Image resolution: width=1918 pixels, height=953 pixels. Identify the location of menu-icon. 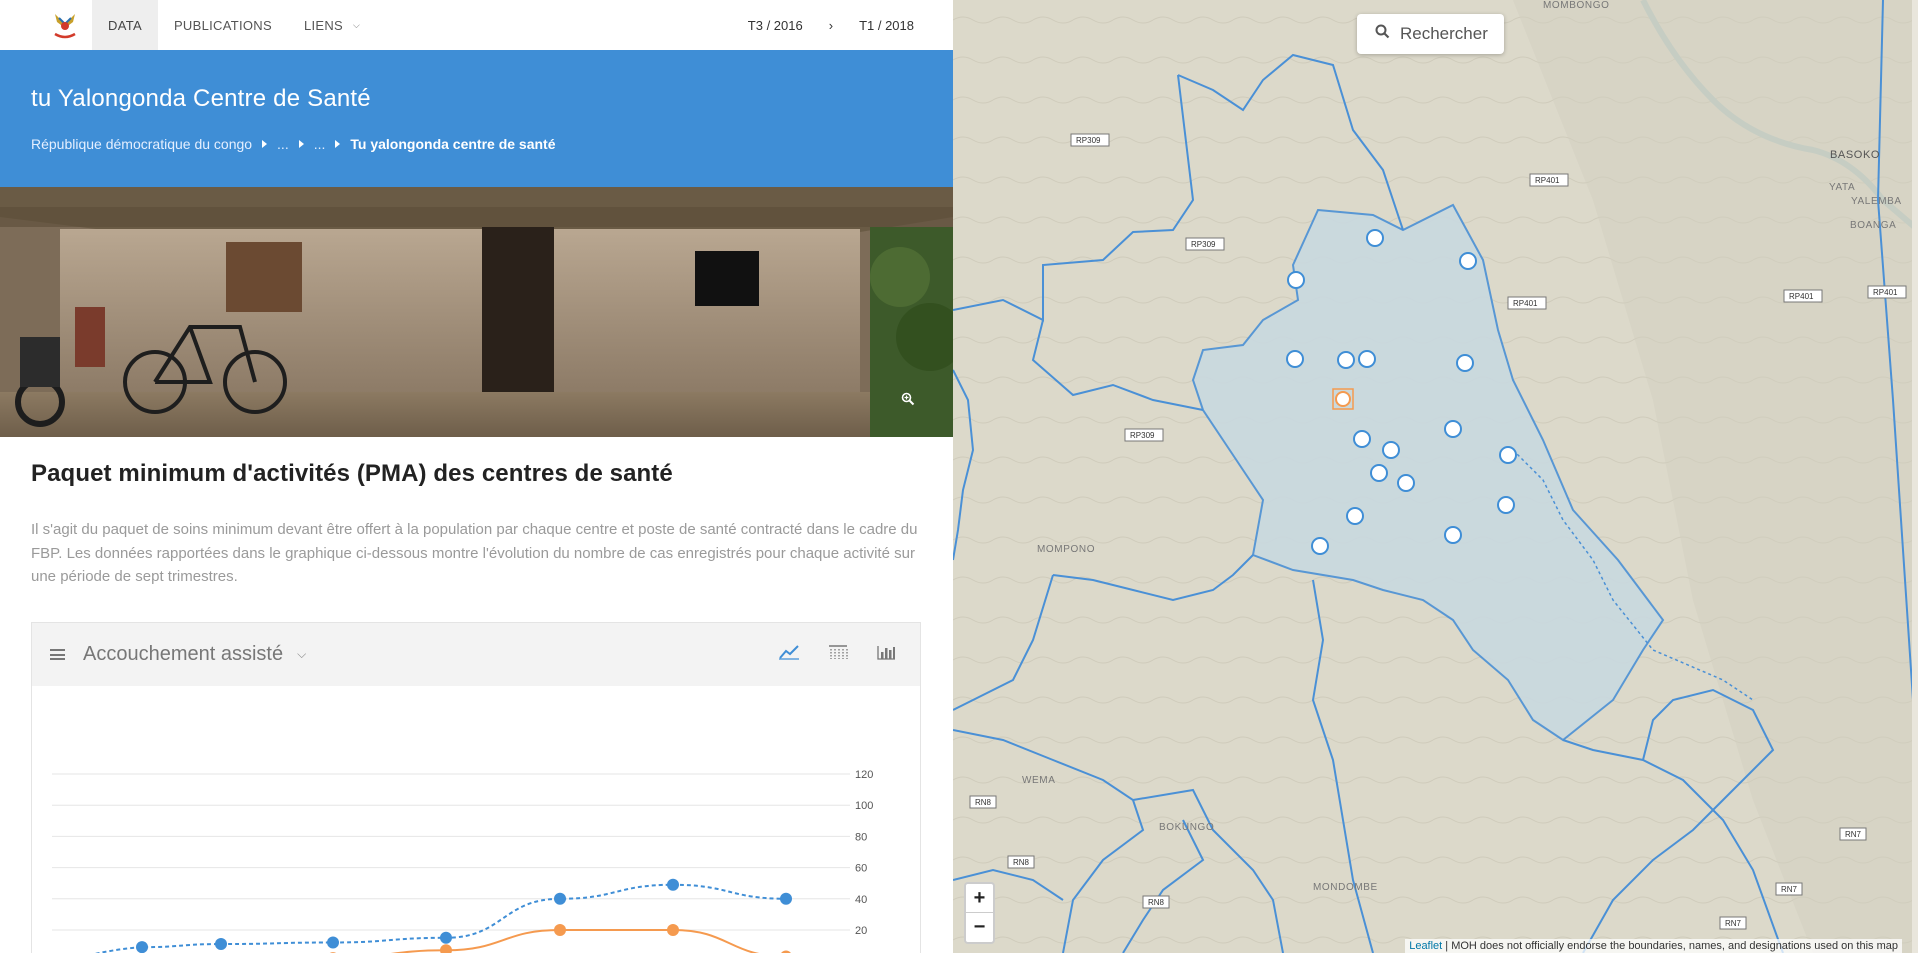
(57, 654).